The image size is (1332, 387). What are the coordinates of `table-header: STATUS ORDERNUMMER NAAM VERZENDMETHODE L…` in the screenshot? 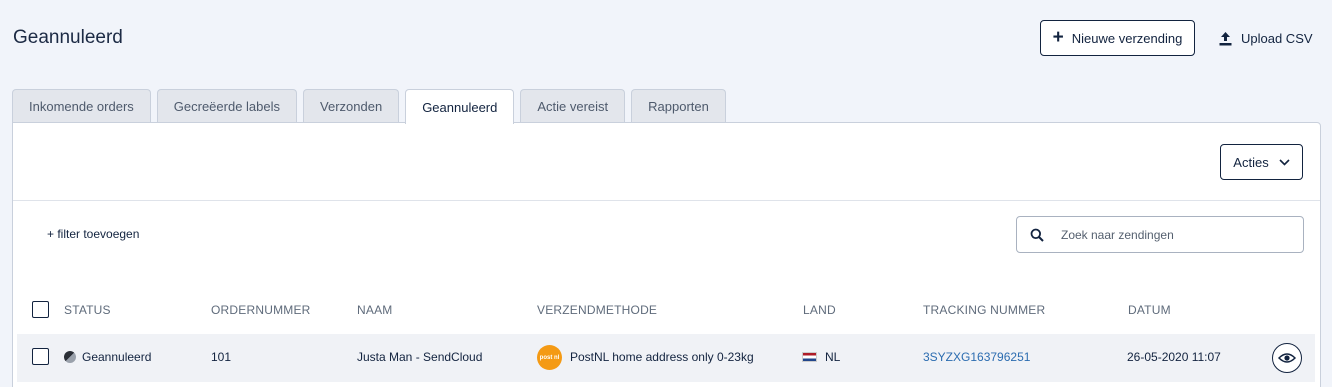 It's located at (666, 310).